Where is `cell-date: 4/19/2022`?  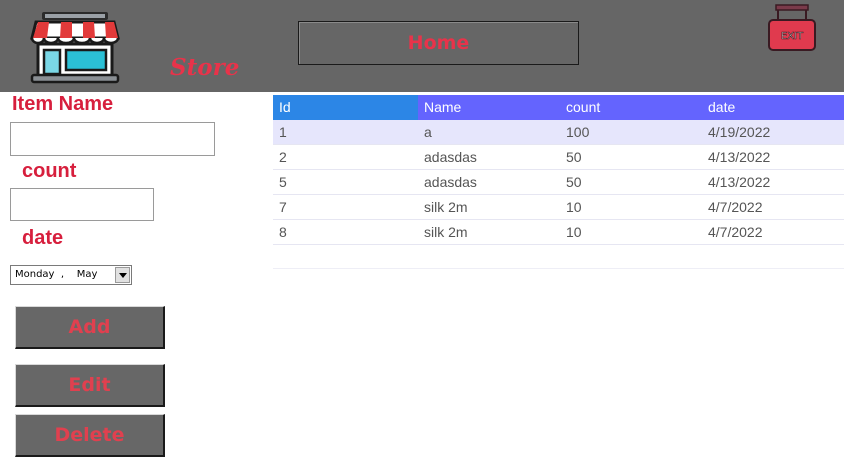
cell-date: 4/19/2022 is located at coordinates (739, 132).